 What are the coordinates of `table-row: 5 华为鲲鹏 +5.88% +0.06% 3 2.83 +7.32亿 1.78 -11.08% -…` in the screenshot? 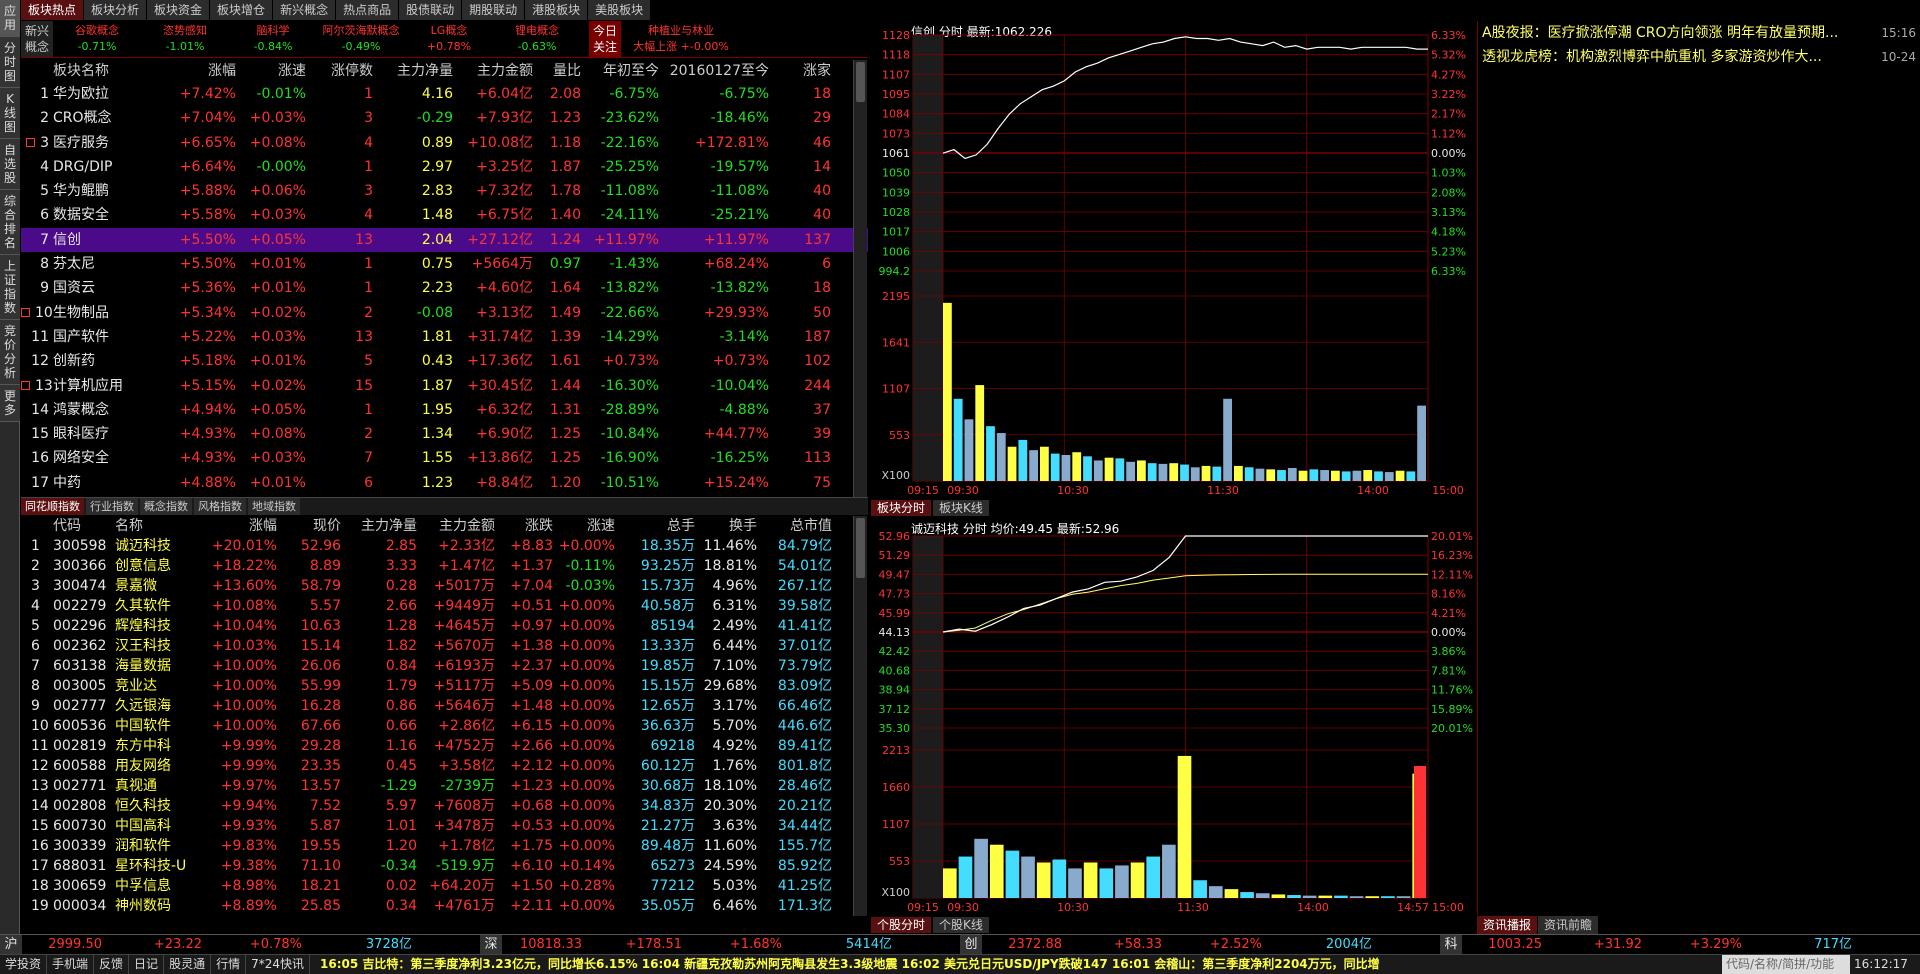 It's located at (444, 191).